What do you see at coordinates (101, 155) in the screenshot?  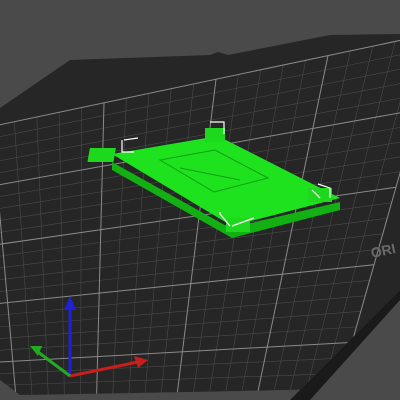 I see `model-tab-front-left` at bounding box center [101, 155].